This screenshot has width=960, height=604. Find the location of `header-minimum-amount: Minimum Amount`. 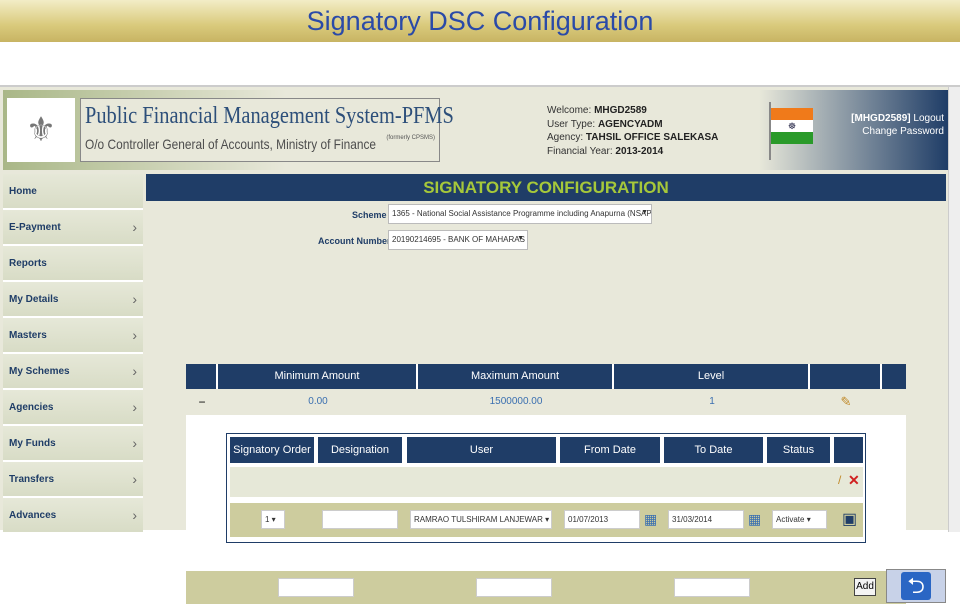

header-minimum-amount: Minimum Amount is located at coordinates (318, 376).